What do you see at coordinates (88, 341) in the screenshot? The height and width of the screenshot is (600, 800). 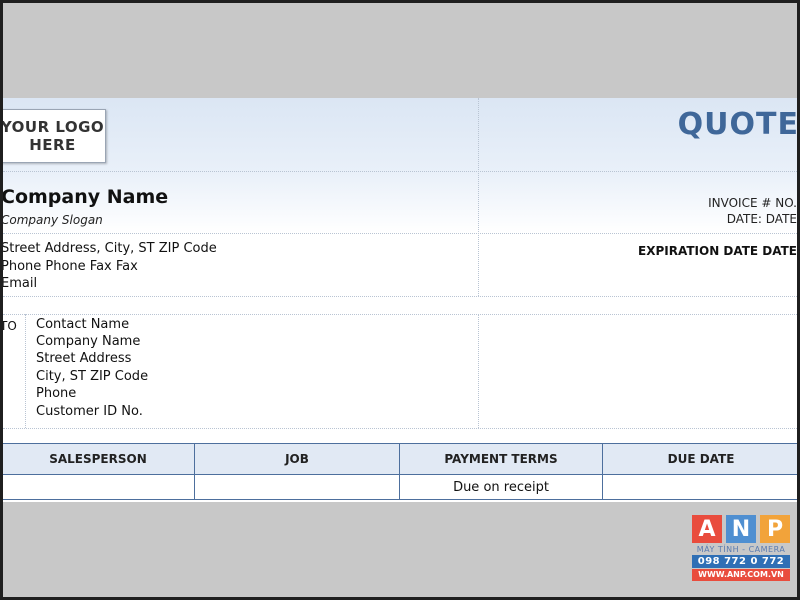 I see `to-company-name: Company Name` at bounding box center [88, 341].